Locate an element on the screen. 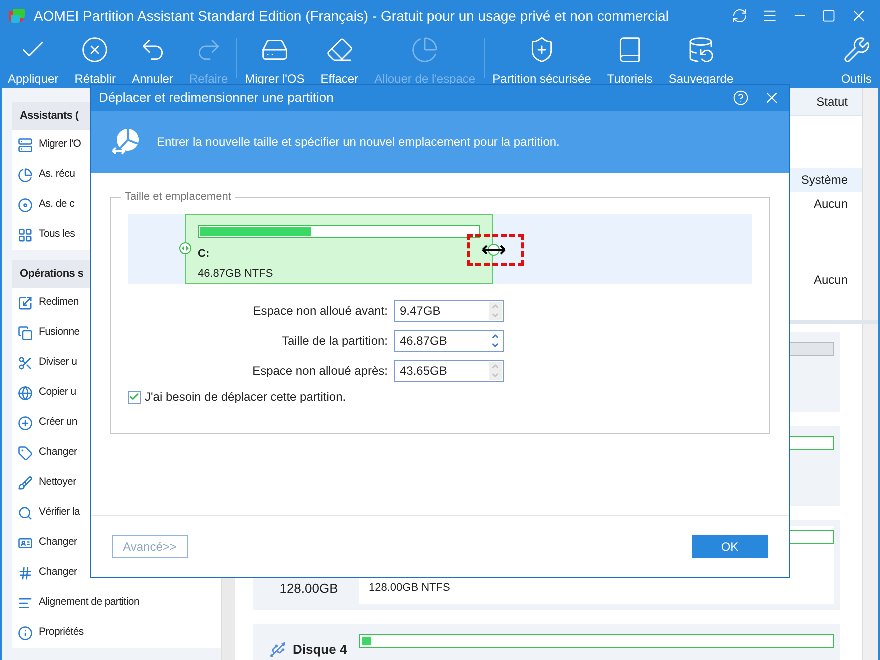 Image resolution: width=880 pixels, height=660 pixels. sidebar-item: As. de c is located at coordinates (57, 205).